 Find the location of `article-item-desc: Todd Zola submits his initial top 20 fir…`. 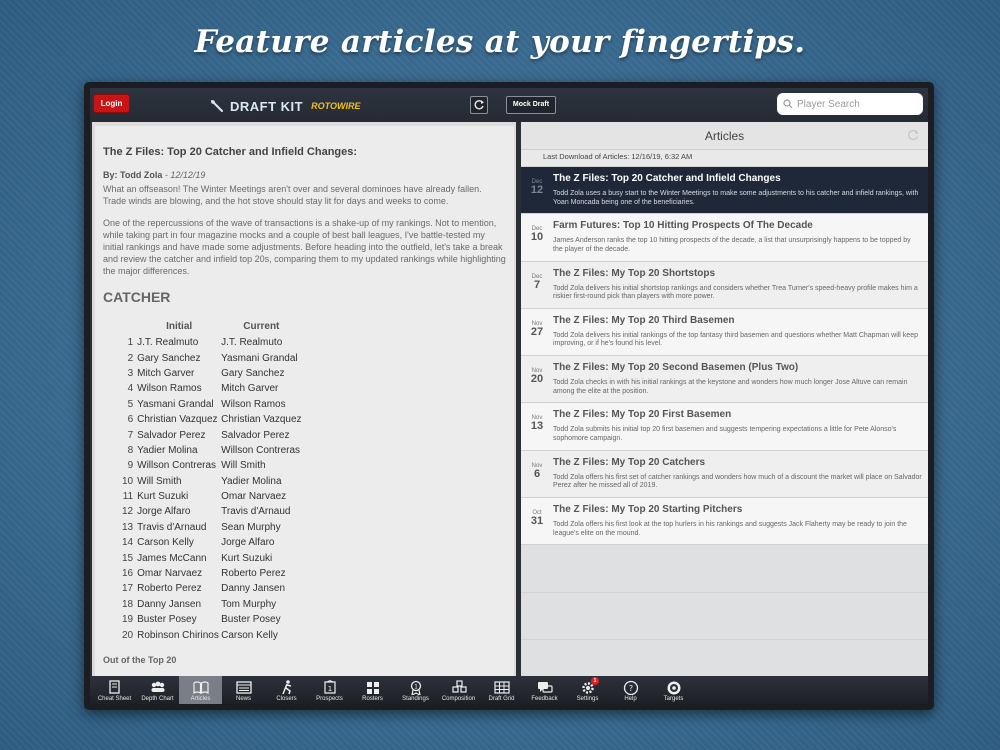

article-item-desc: Todd Zola submits his initial top 20 fir… is located at coordinates (725, 434).